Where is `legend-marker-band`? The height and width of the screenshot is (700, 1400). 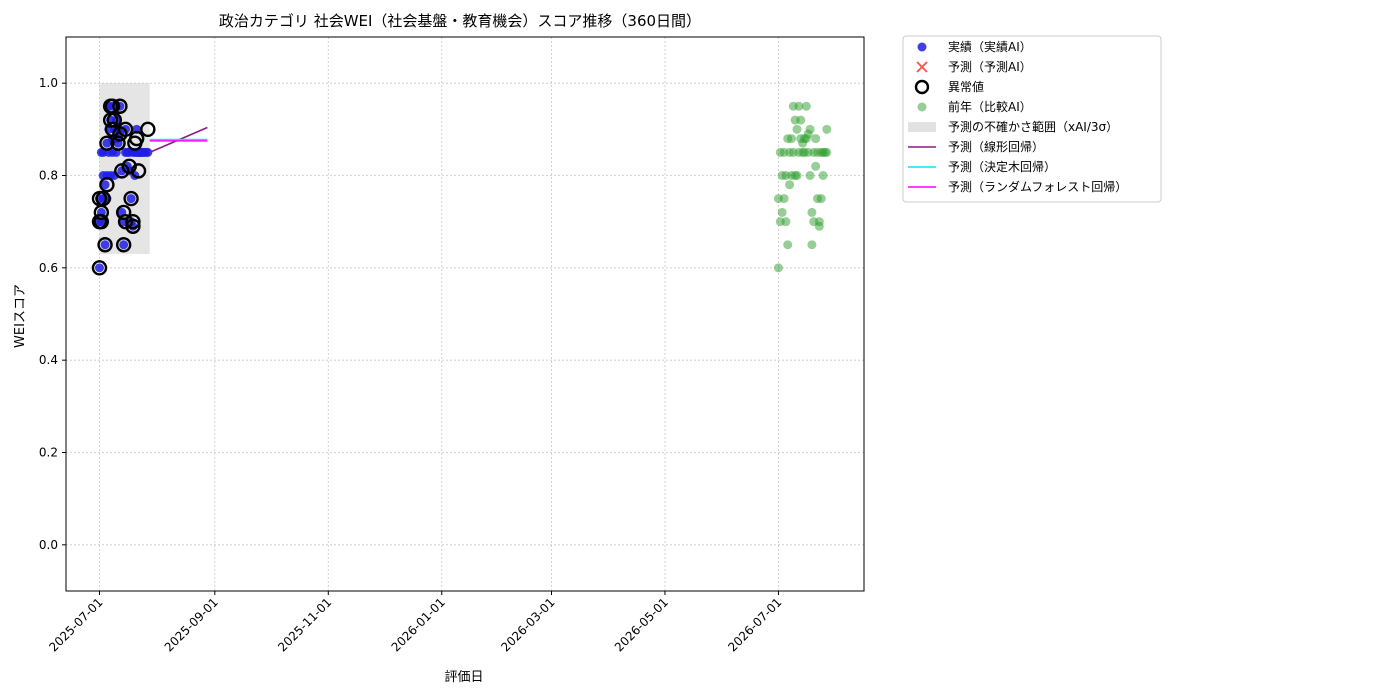 legend-marker-band is located at coordinates (922, 127).